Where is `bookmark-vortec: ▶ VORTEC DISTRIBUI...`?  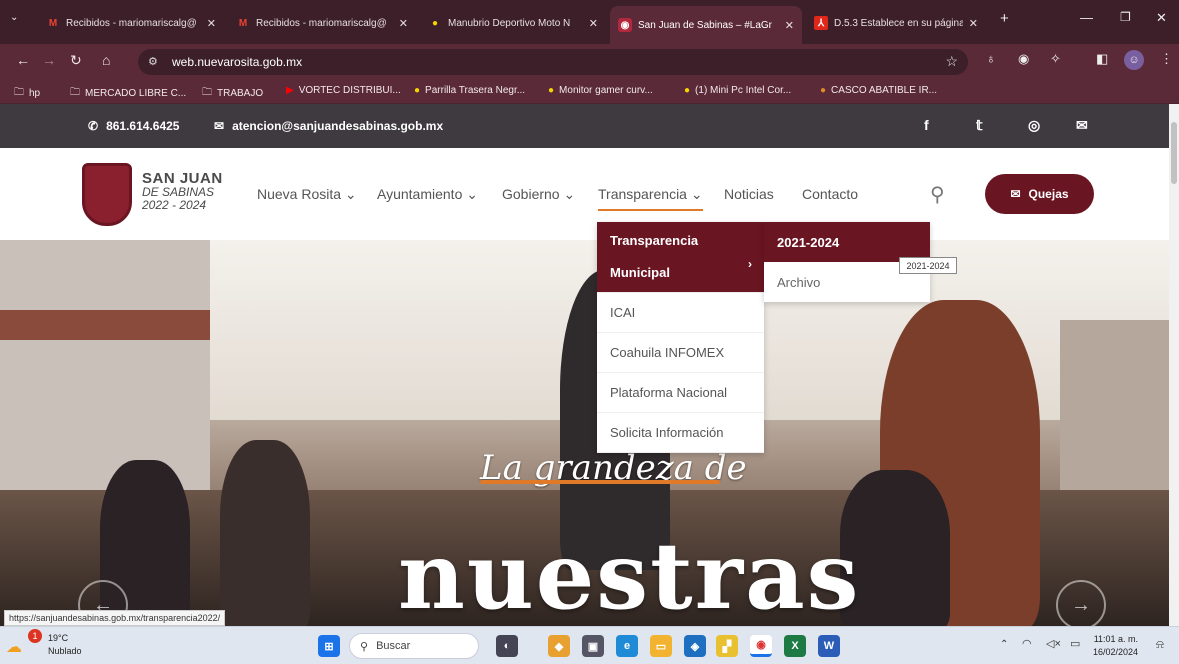 bookmark-vortec: ▶ VORTEC DISTRIBUI... is located at coordinates (343, 90).